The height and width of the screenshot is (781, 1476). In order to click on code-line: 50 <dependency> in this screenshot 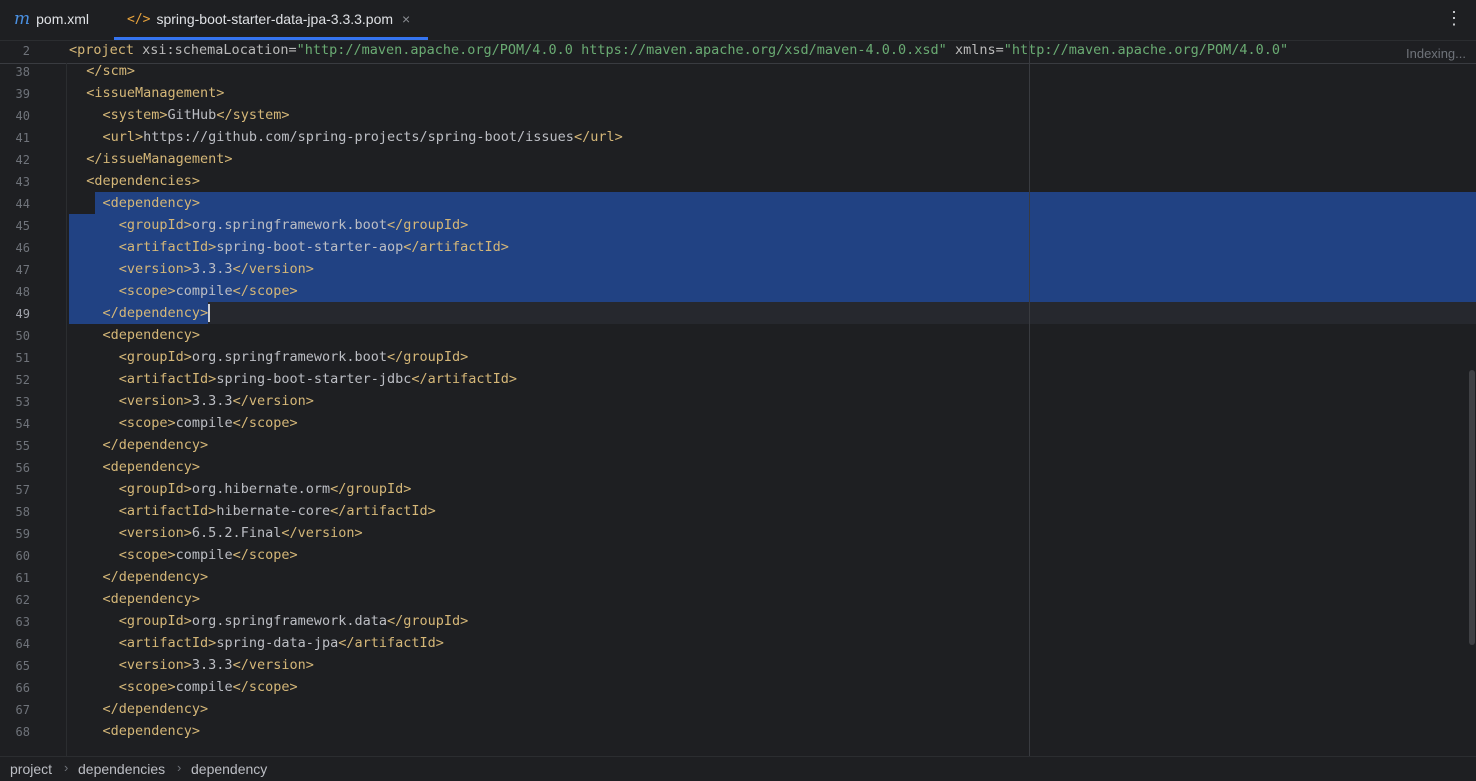, I will do `click(738, 335)`.